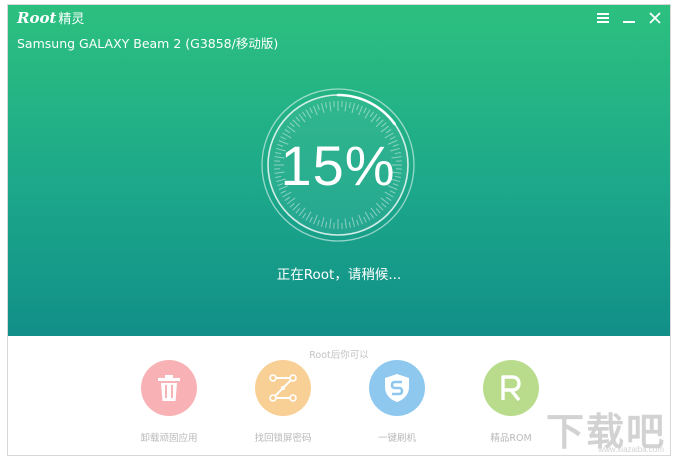 The width and height of the screenshot is (678, 462). I want to click on progress-percent: 15%, so click(338, 165).